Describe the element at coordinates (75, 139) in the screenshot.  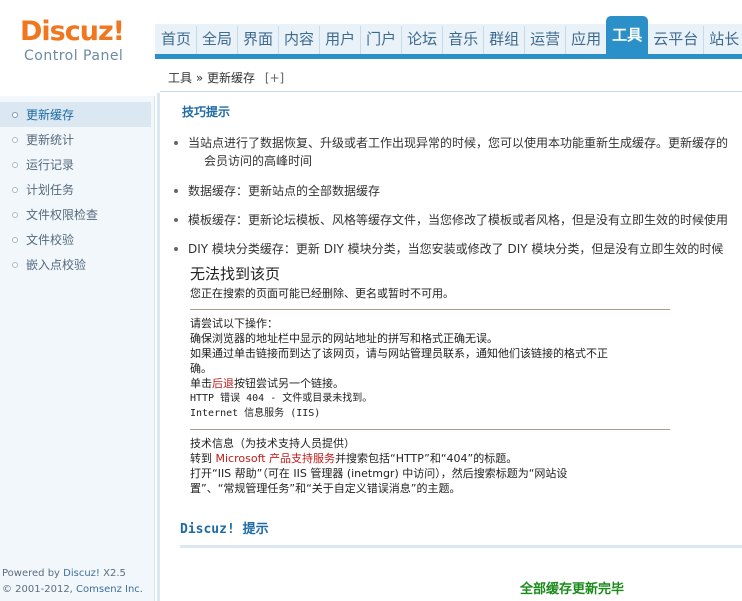
I see `sidebar-item: 更新统计` at that location.